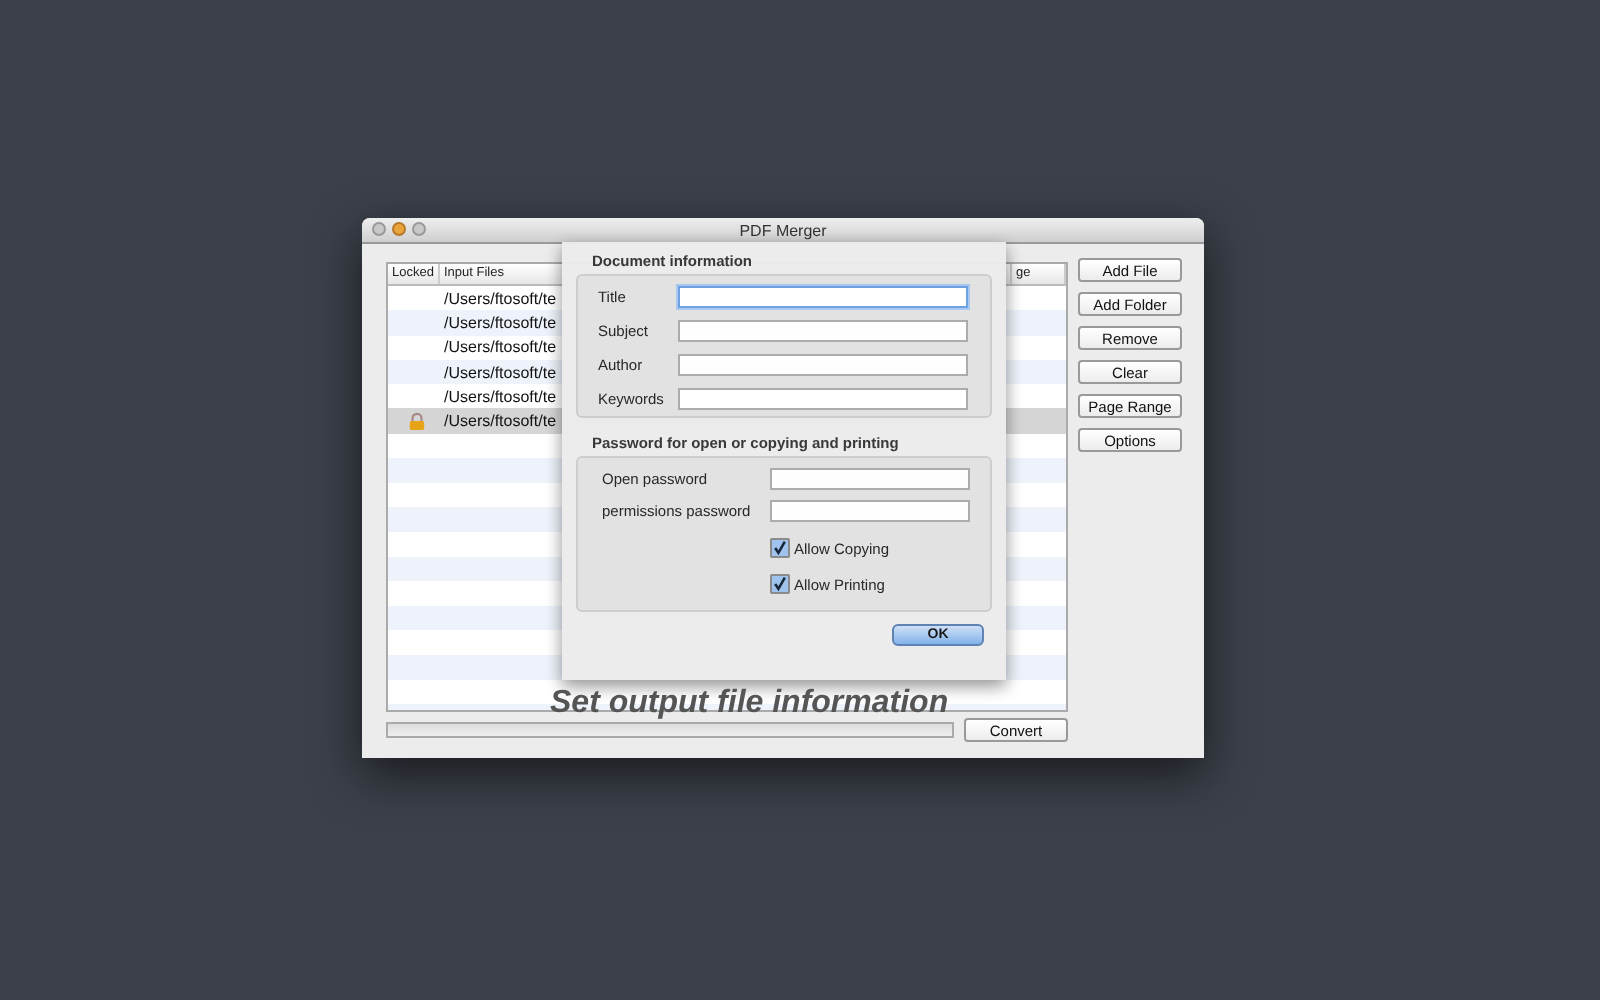 Image resolution: width=1600 pixels, height=1000 pixels. Describe the element at coordinates (783, 230) in the screenshot. I see `window-title: PDF Merger` at that location.